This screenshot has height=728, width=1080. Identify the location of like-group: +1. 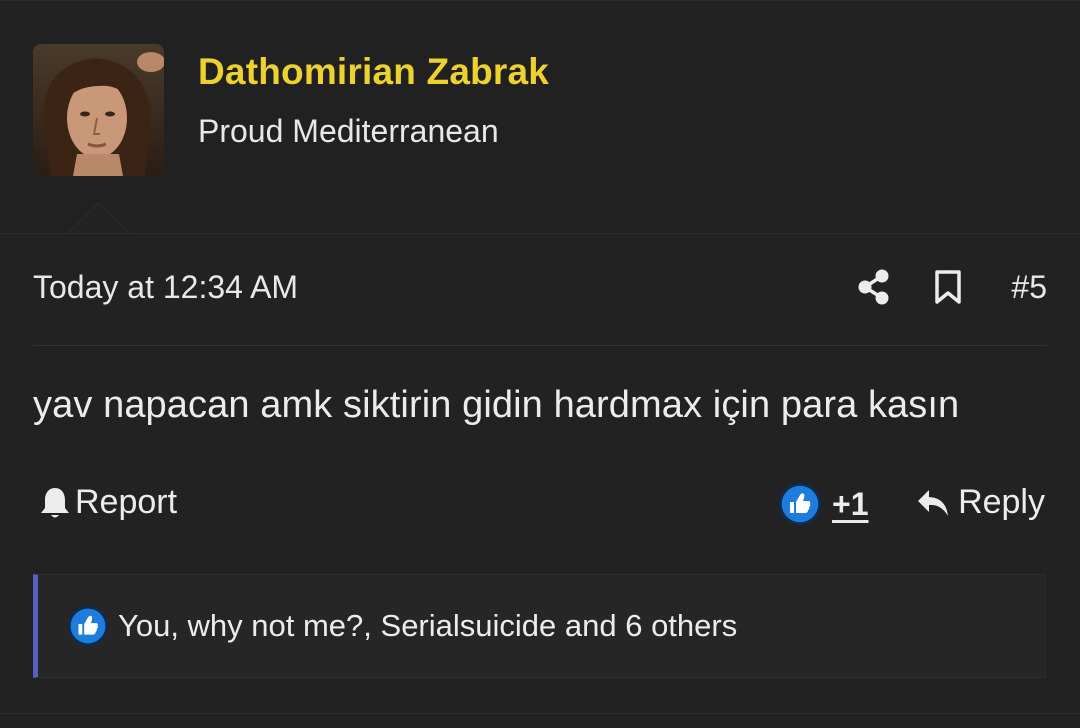
(823, 504).